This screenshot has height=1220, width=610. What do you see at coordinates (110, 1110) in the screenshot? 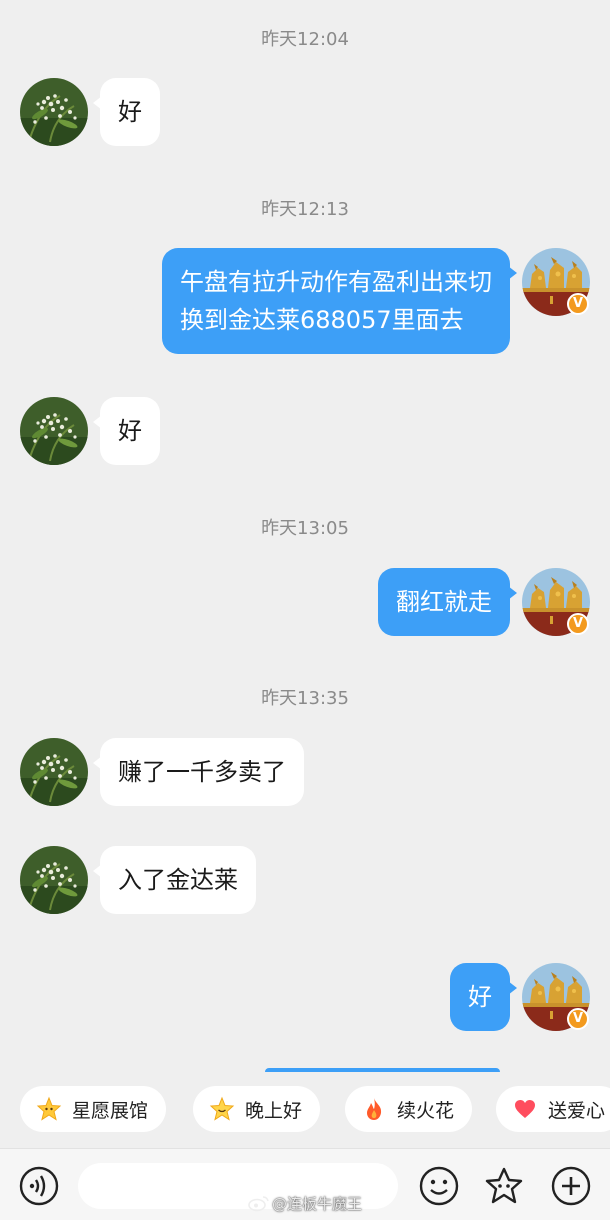
I see `chip-label: 星愿展馆` at bounding box center [110, 1110].